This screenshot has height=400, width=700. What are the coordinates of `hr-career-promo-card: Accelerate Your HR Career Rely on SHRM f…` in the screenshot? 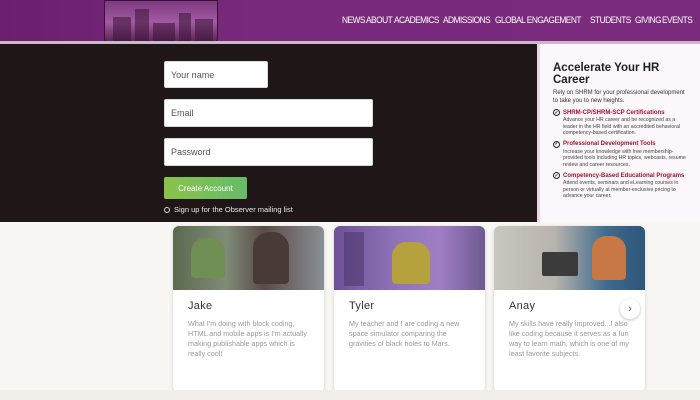 It's located at (618, 133).